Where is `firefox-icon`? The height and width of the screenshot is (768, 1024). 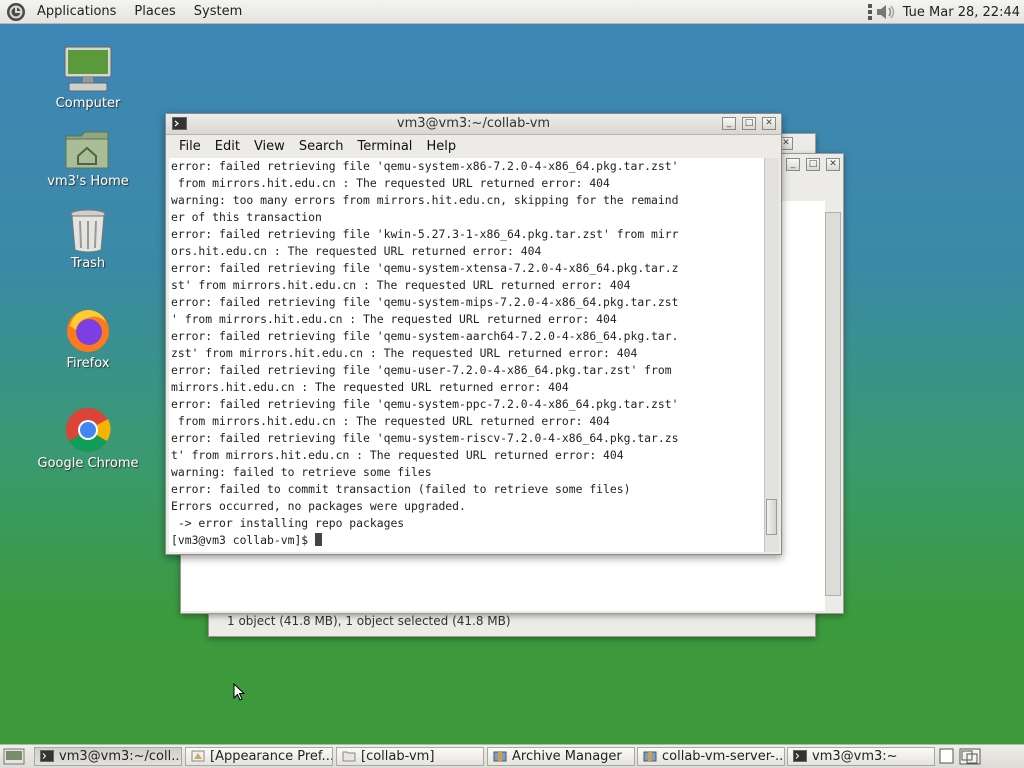 firefox-icon is located at coordinates (88, 331).